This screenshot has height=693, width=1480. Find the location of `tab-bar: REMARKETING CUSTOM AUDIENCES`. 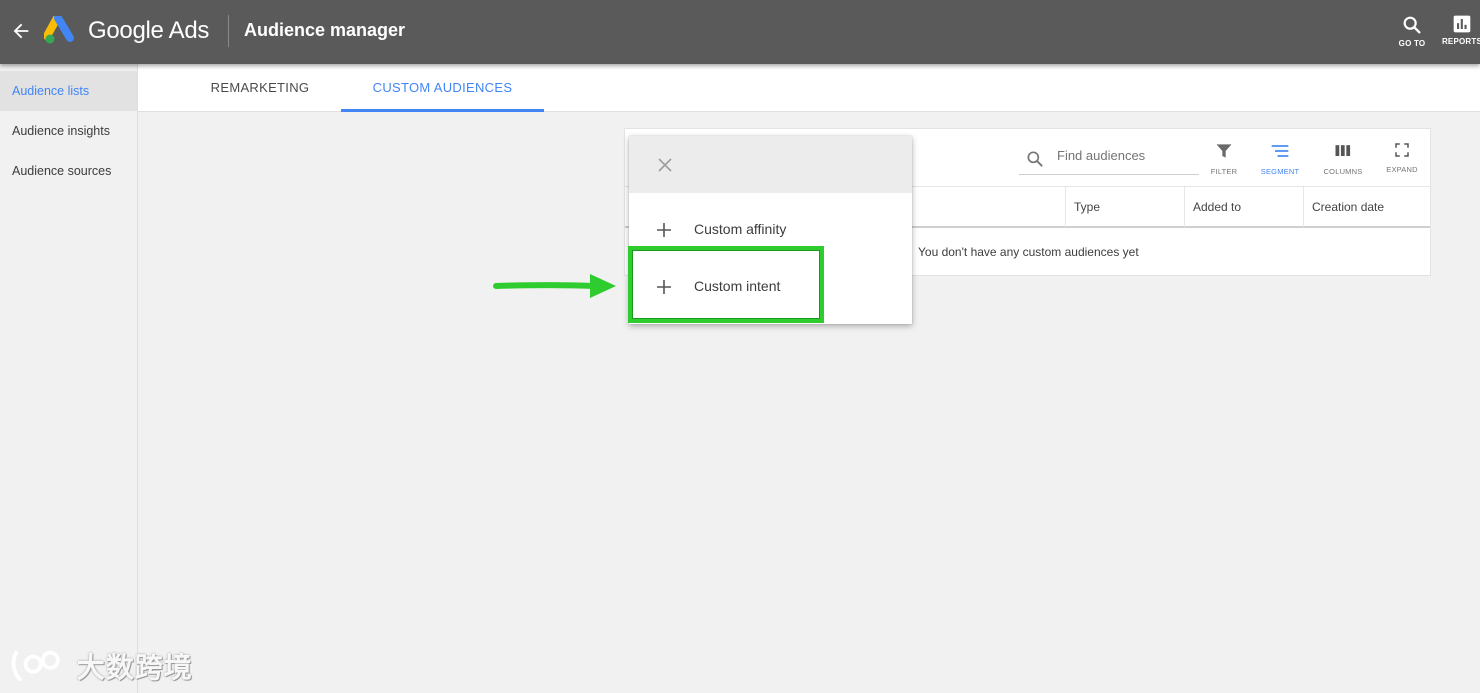

tab-bar: REMARKETING CUSTOM AUDIENCES is located at coordinates (809, 88).